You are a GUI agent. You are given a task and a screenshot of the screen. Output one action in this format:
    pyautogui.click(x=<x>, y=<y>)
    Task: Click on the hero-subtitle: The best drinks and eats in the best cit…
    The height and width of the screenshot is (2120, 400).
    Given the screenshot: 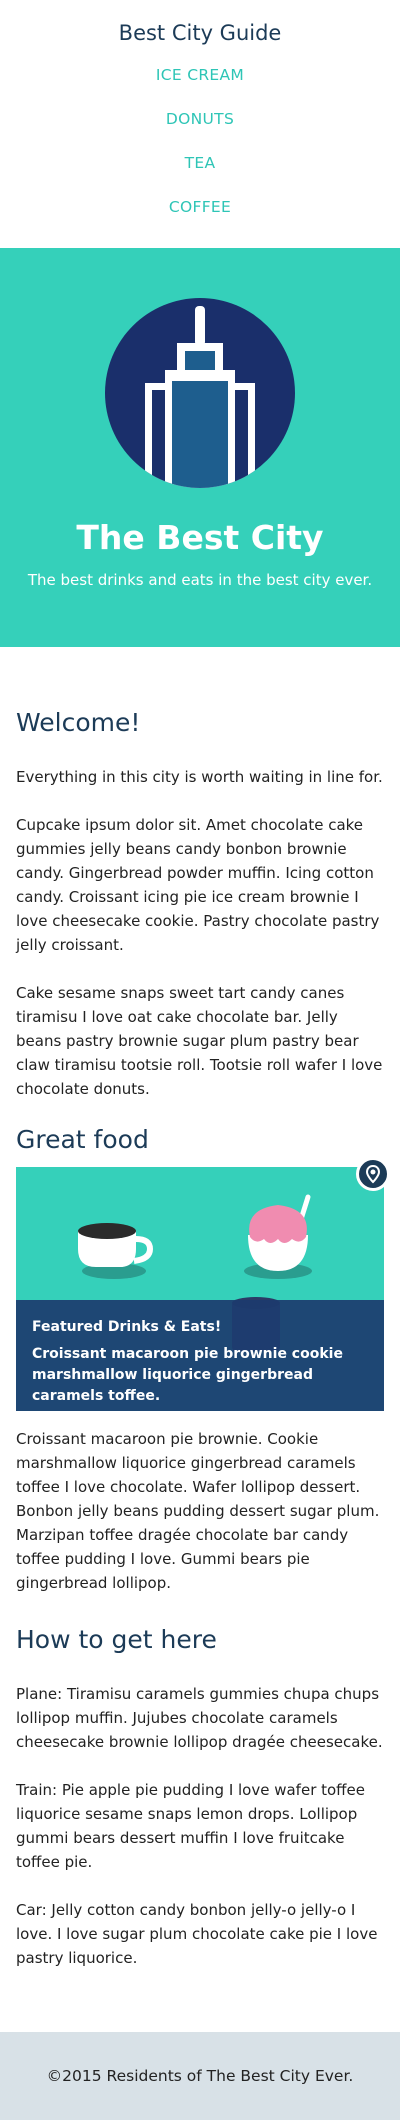 What is the action you would take?
    pyautogui.click(x=200, y=580)
    